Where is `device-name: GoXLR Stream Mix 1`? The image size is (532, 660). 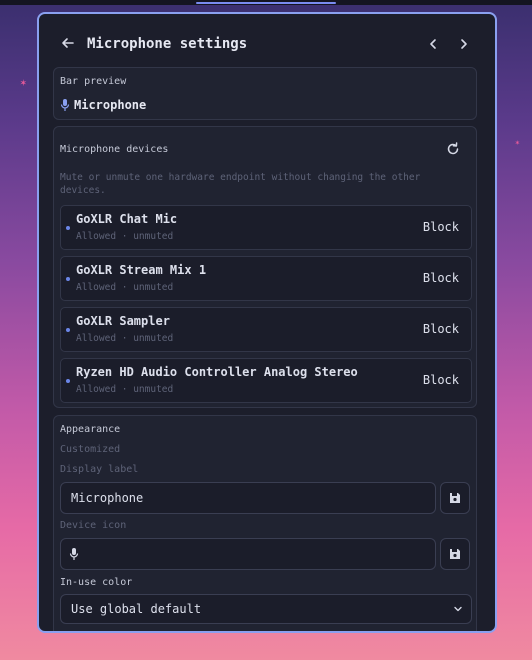 device-name: GoXLR Stream Mix 1 is located at coordinates (141, 270).